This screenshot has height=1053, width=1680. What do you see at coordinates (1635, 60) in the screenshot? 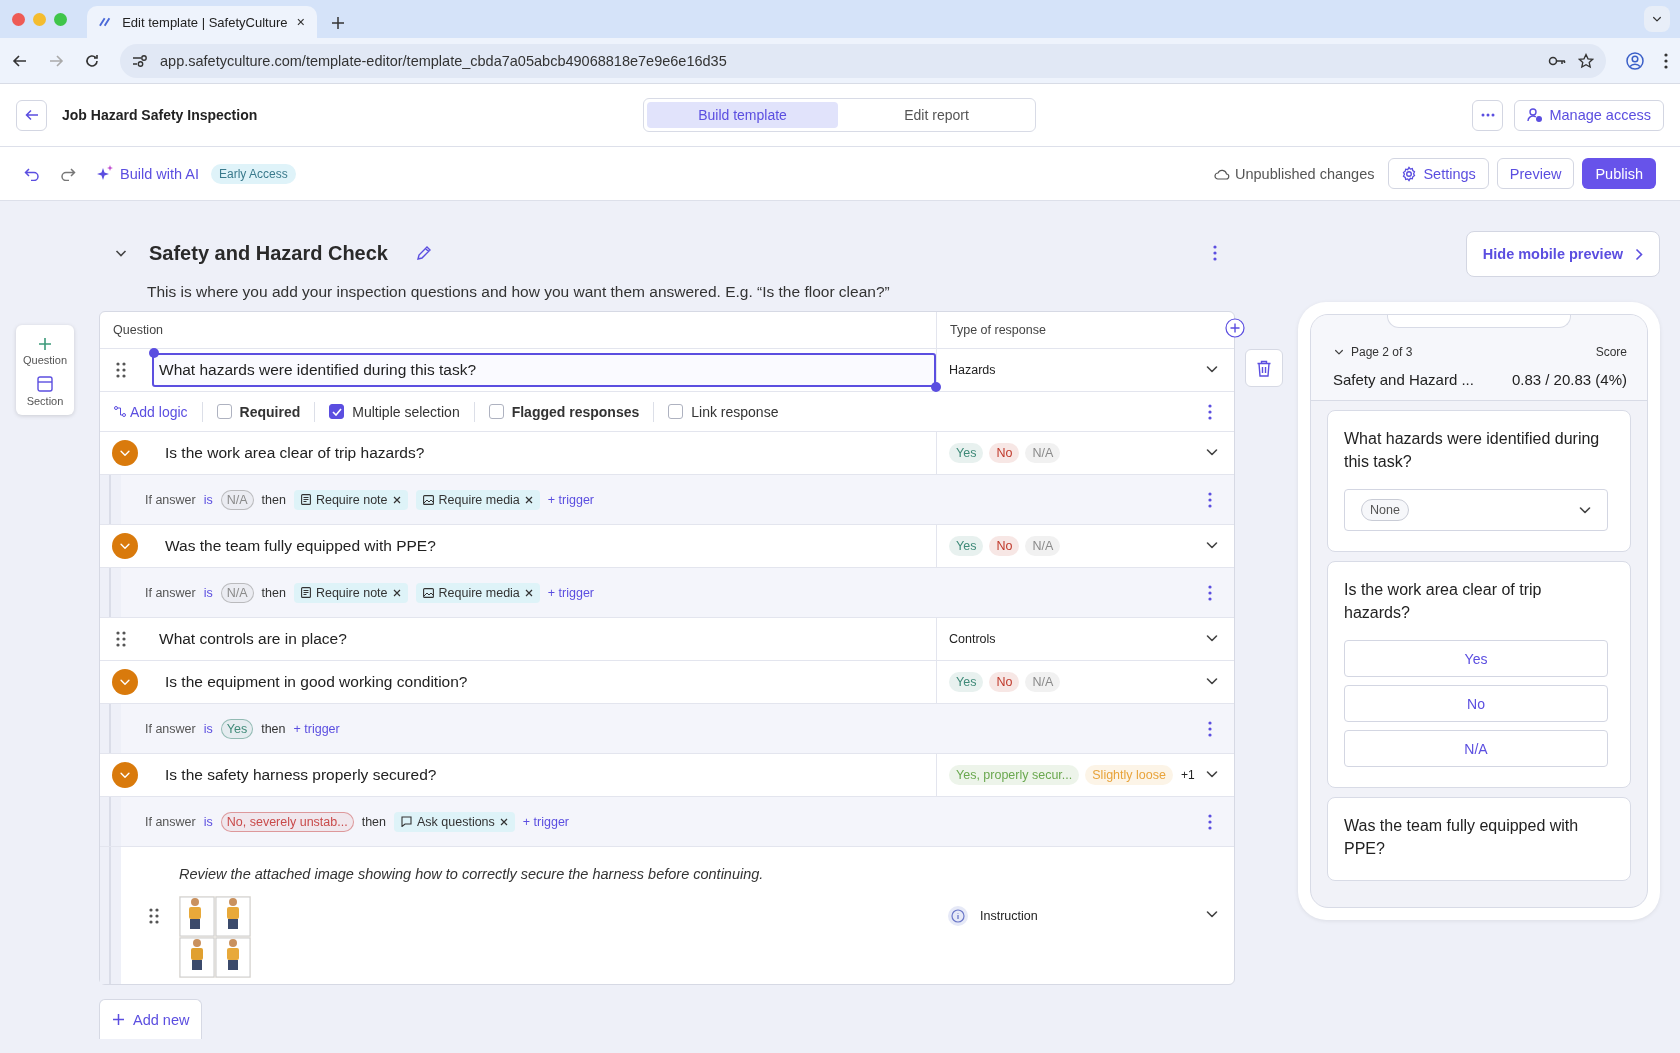
I see `profile-icon` at bounding box center [1635, 60].